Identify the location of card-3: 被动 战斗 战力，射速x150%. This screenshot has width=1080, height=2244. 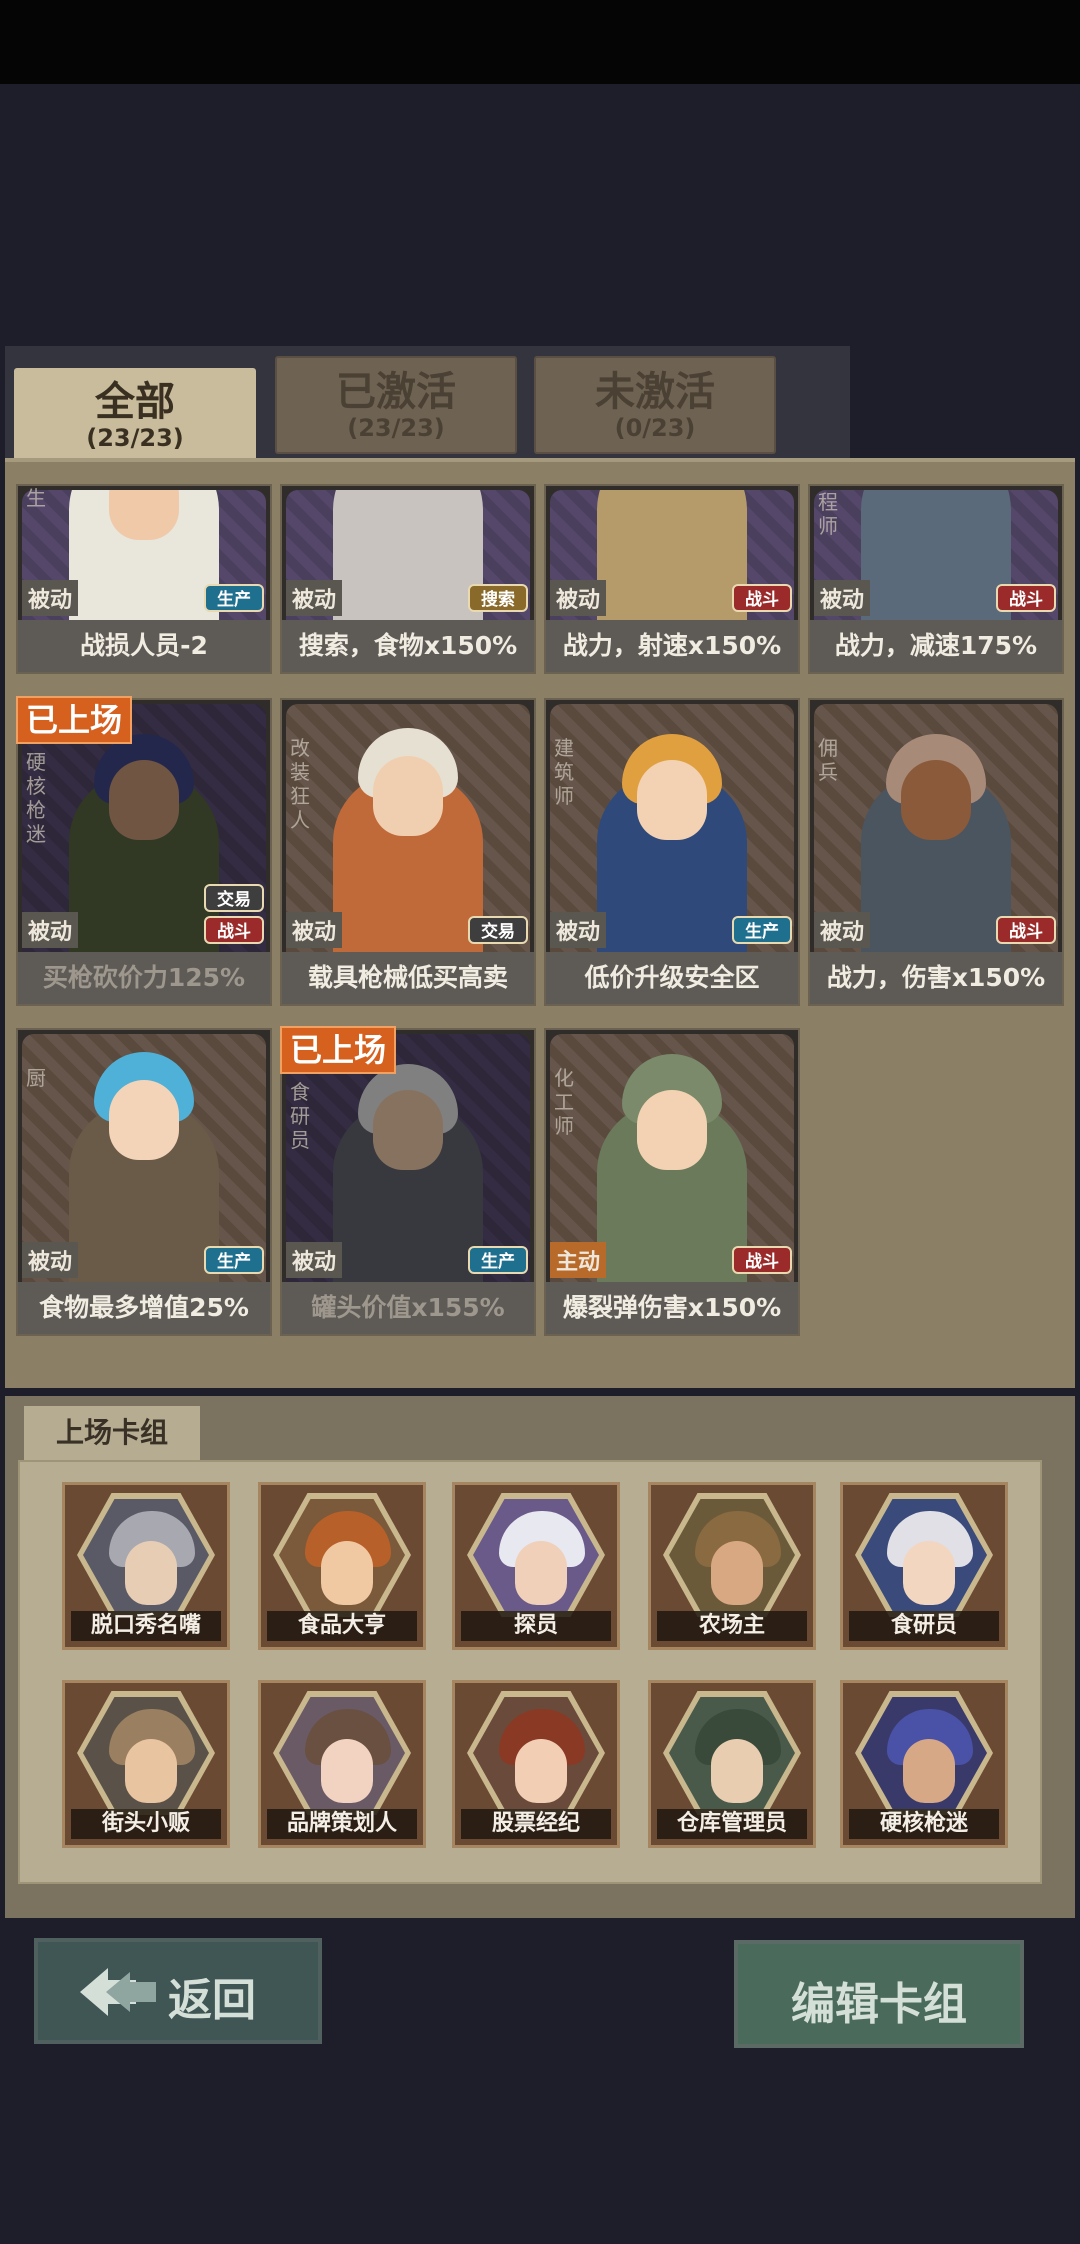
(672, 579).